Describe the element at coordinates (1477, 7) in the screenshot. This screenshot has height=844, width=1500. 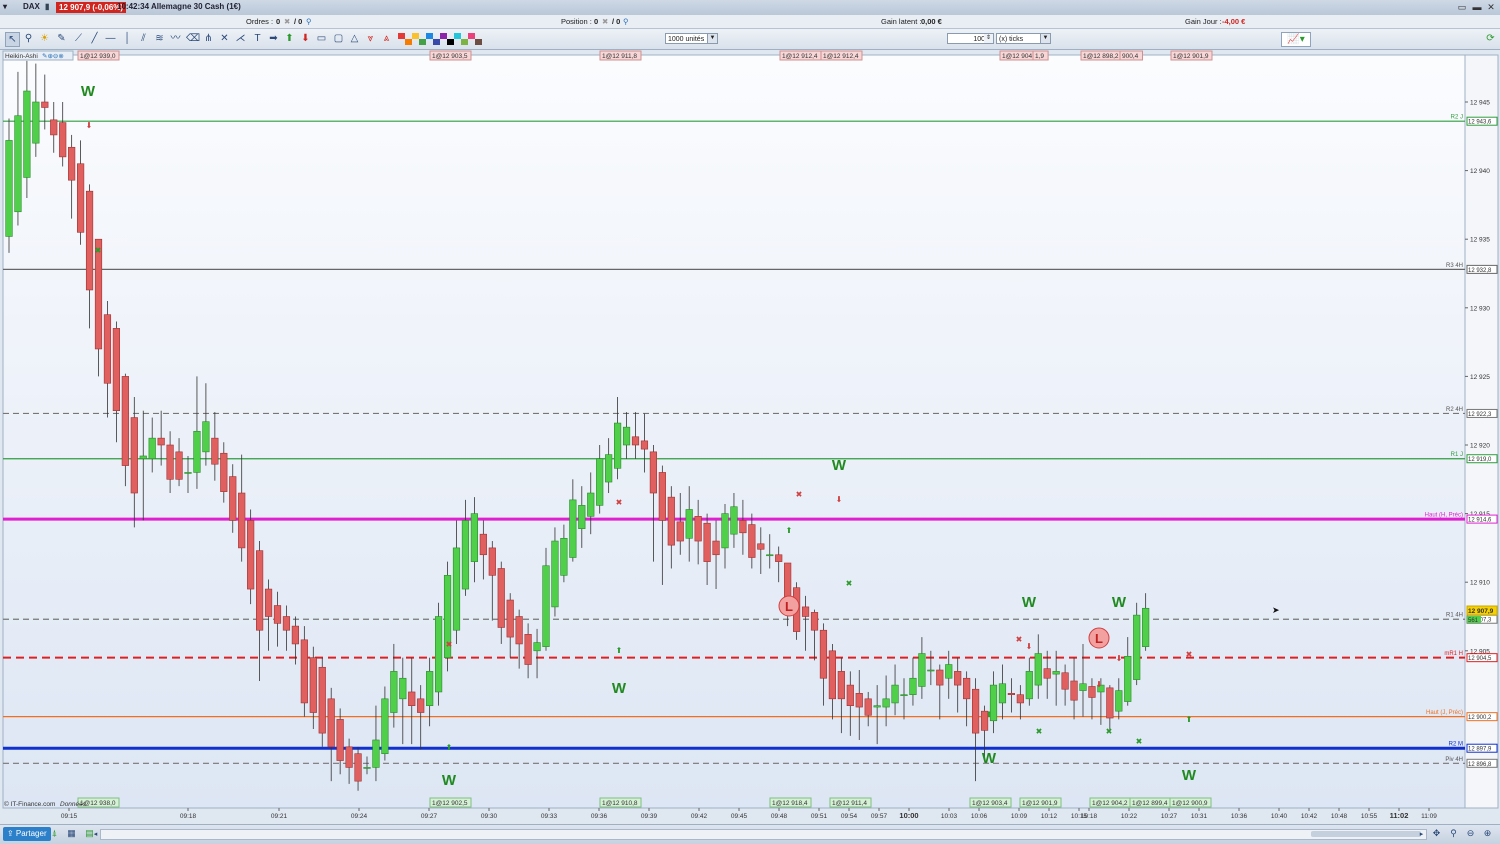
I see `maximize-icon: ▬` at that location.